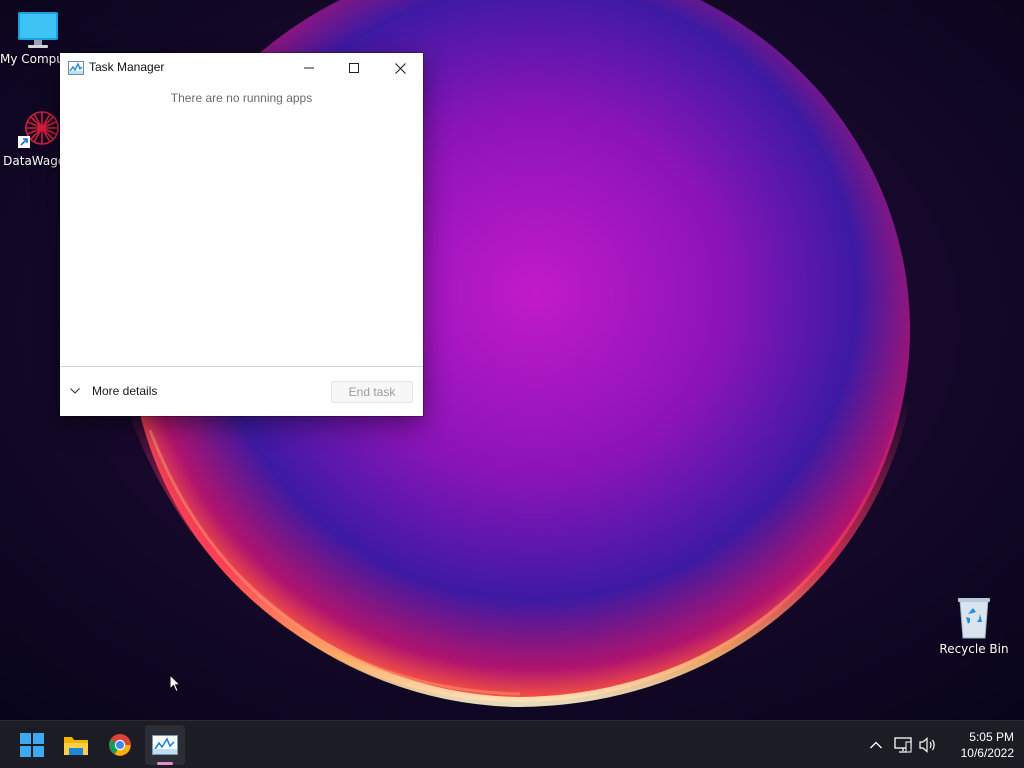 The width and height of the screenshot is (1024, 768). I want to click on window-title: Task Manager, so click(127, 67).